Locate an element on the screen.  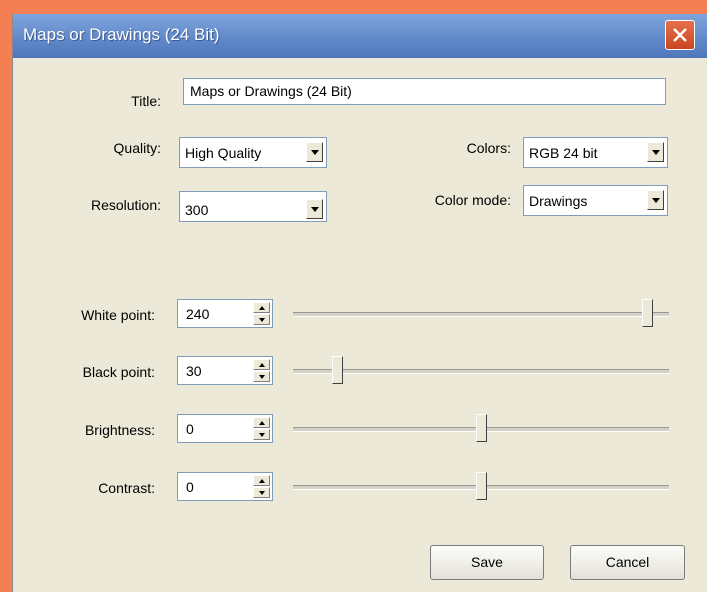
close-icon is located at coordinates (680, 35).